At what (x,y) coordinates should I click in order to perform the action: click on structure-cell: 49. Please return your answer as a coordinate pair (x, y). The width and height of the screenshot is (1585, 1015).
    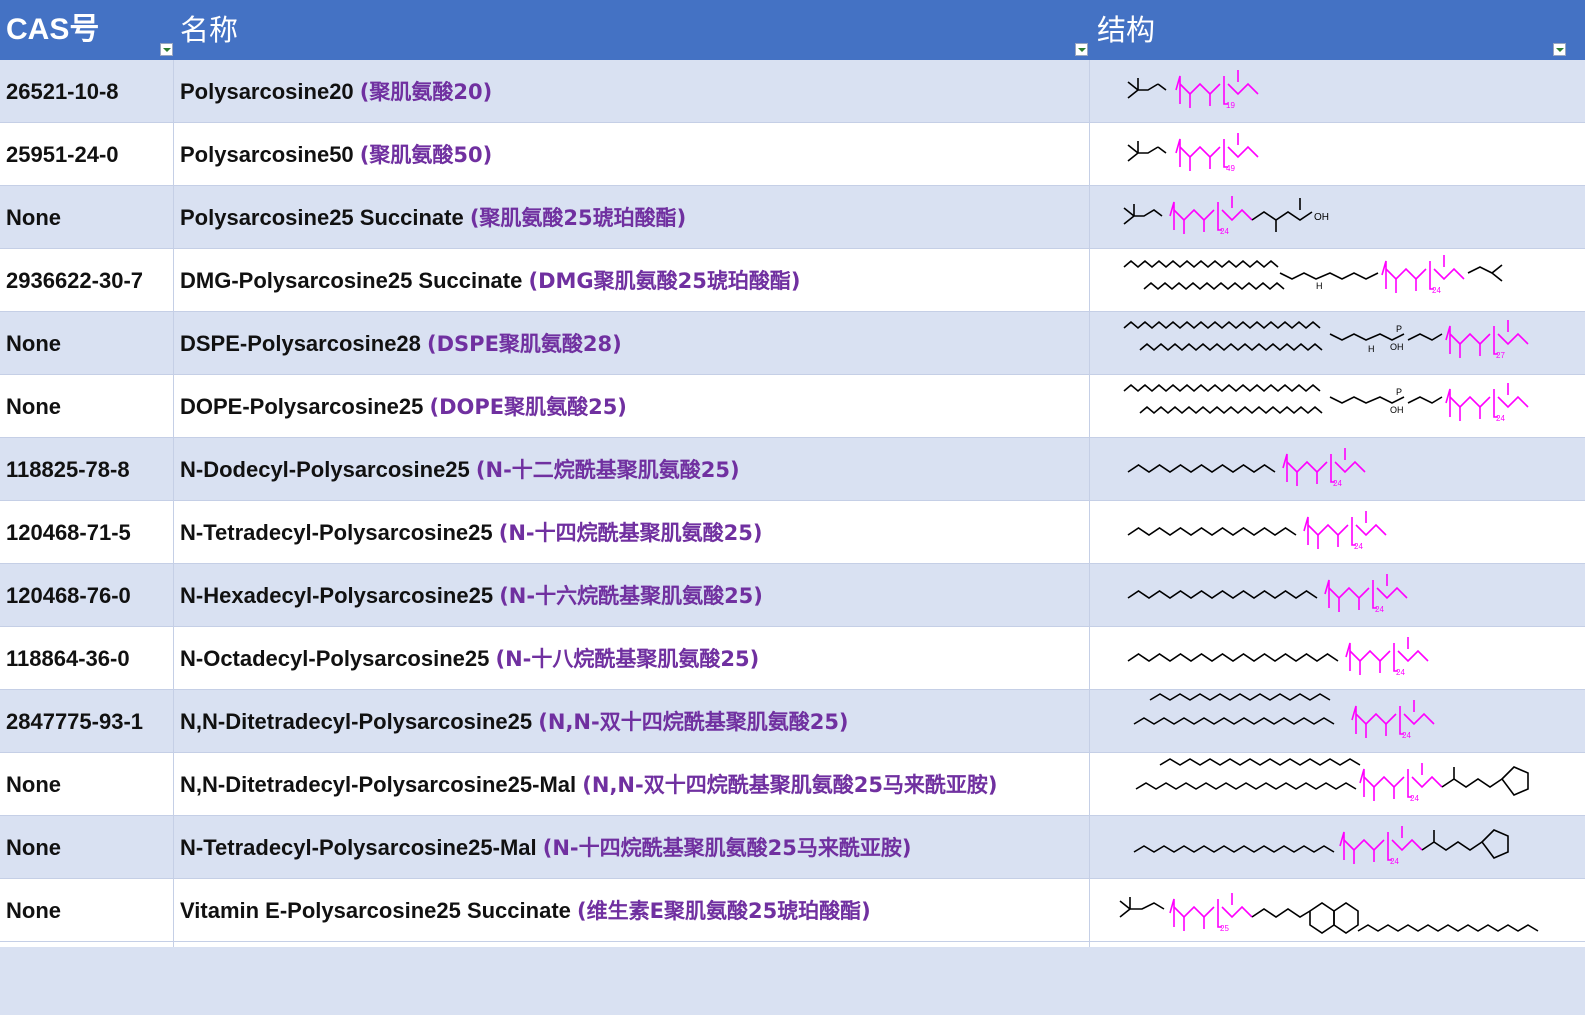
    Looking at the image, I should click on (1350, 154).